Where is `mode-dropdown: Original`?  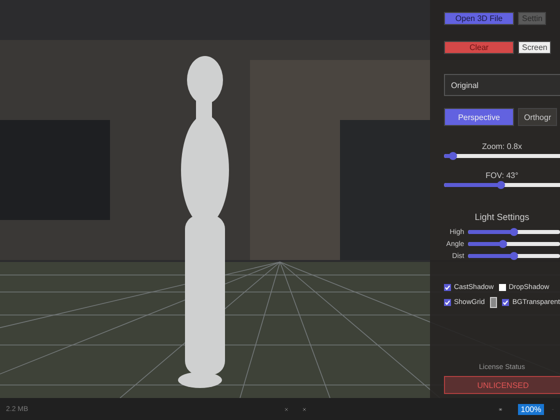
mode-dropdown: Original is located at coordinates (502, 85).